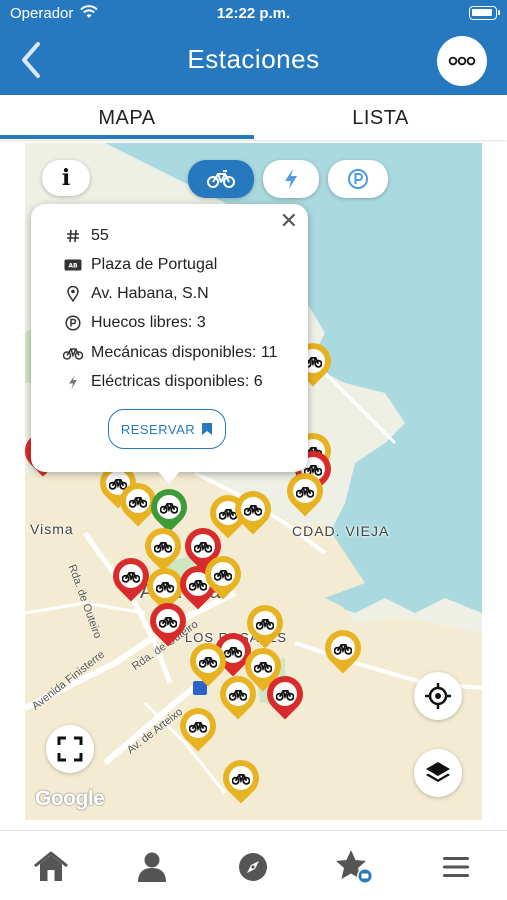 The height and width of the screenshot is (900, 507). Describe the element at coordinates (73, 294) in the screenshot. I see `location-pin-icon` at that location.